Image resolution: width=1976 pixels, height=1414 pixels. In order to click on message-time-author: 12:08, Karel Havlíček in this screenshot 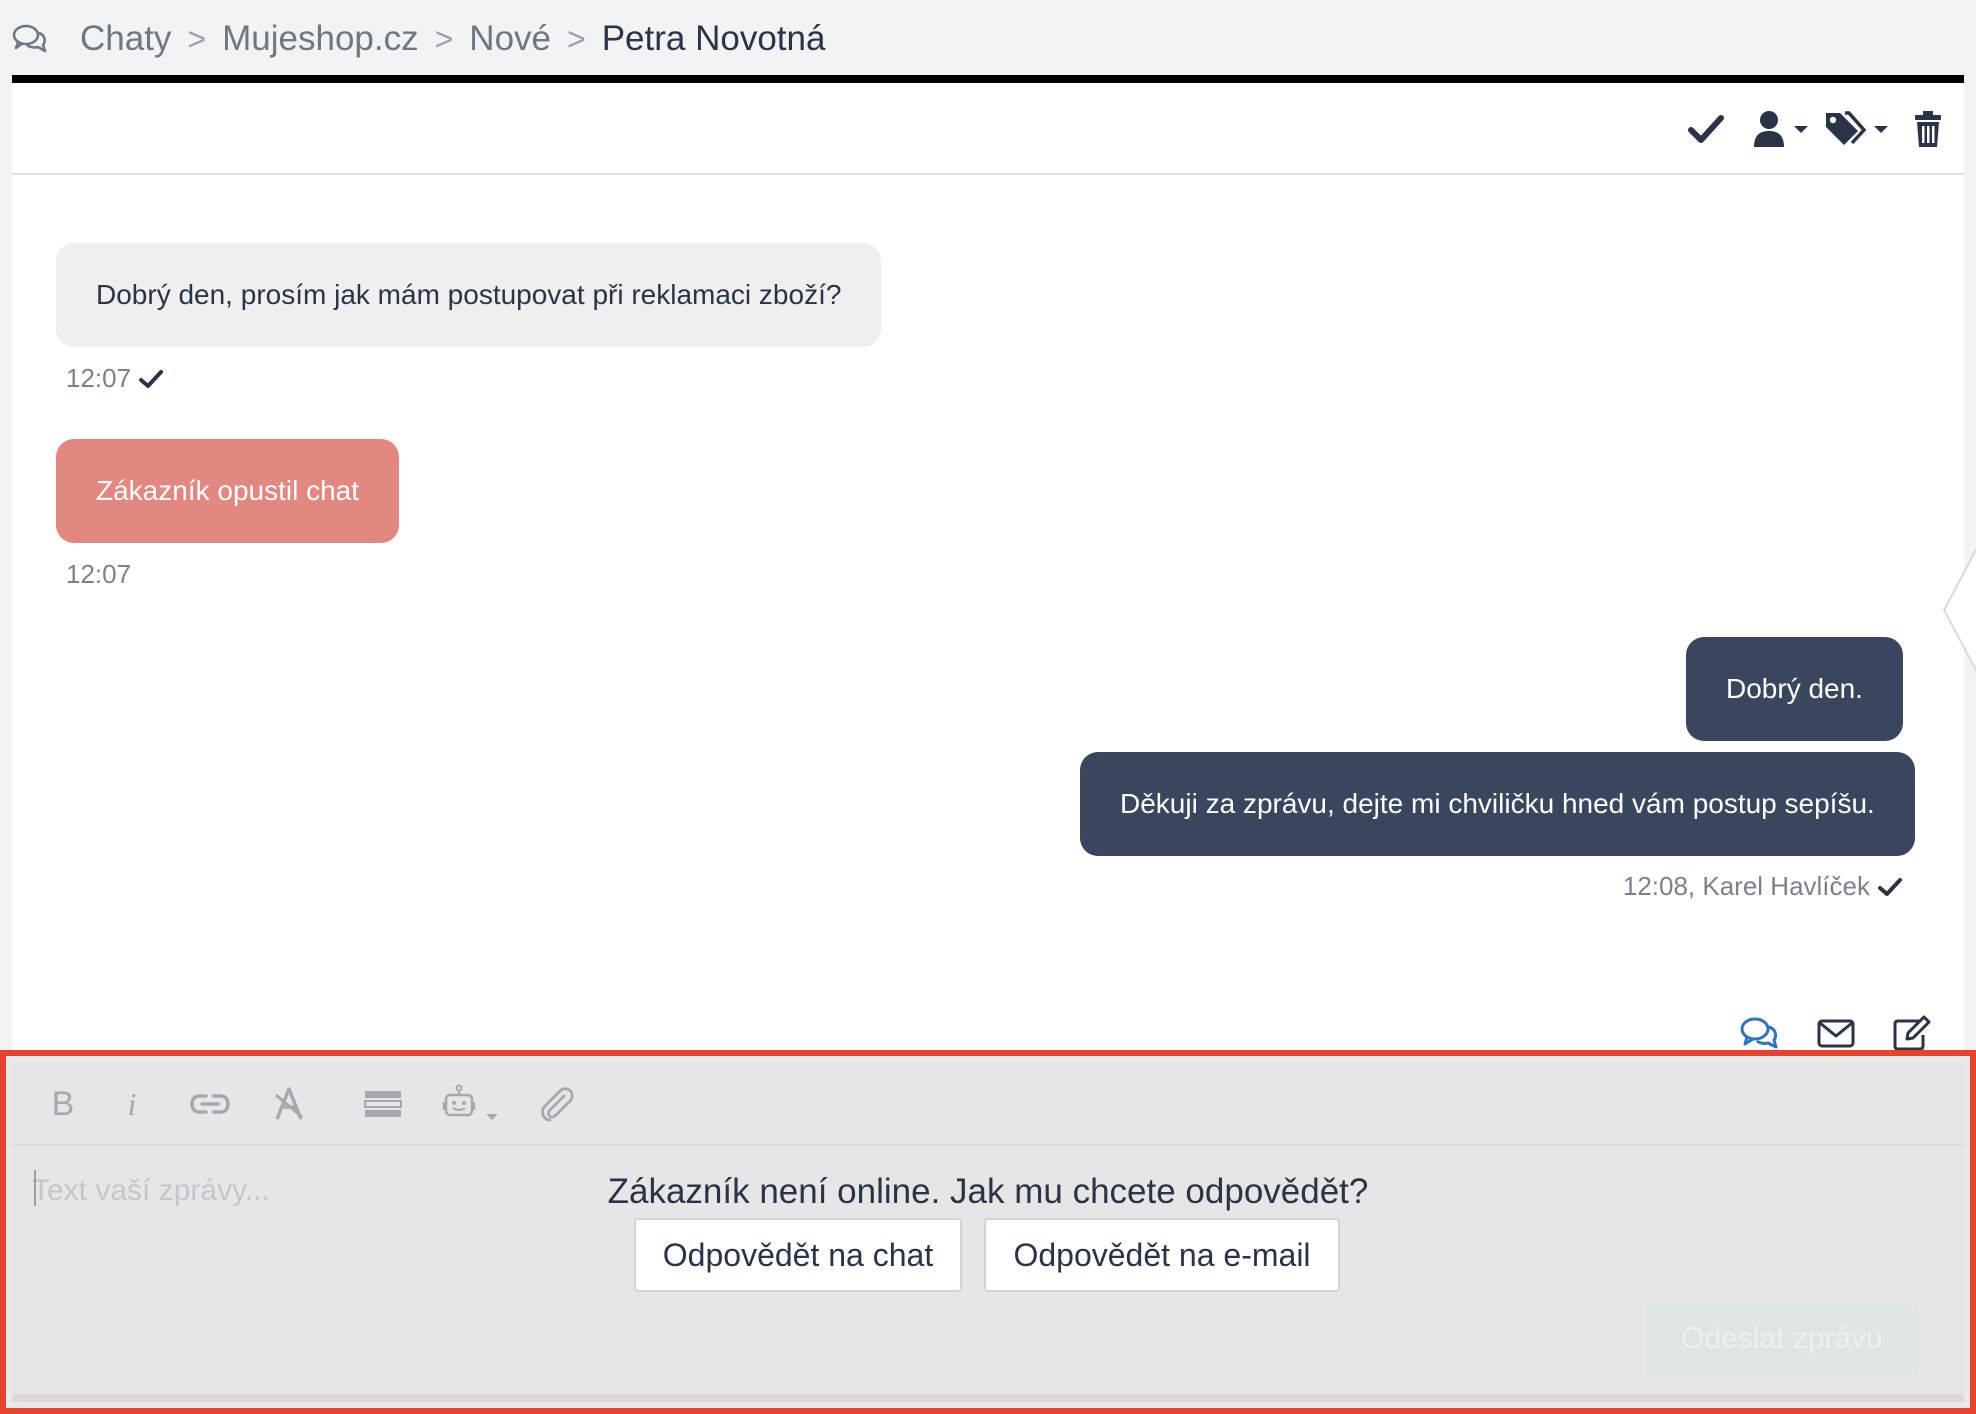, I will do `click(1746, 886)`.